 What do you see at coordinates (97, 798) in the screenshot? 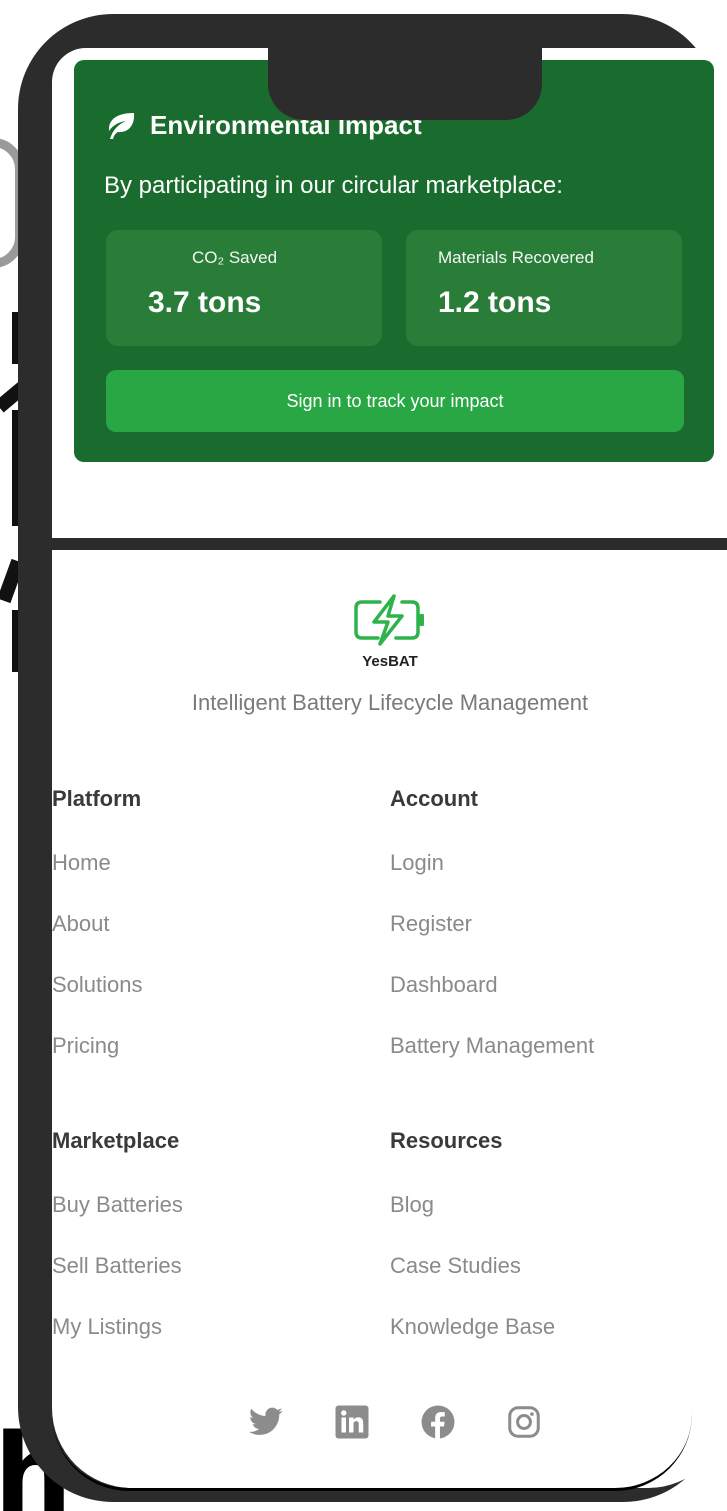
I see `footer-heading-platform: Platform` at bounding box center [97, 798].